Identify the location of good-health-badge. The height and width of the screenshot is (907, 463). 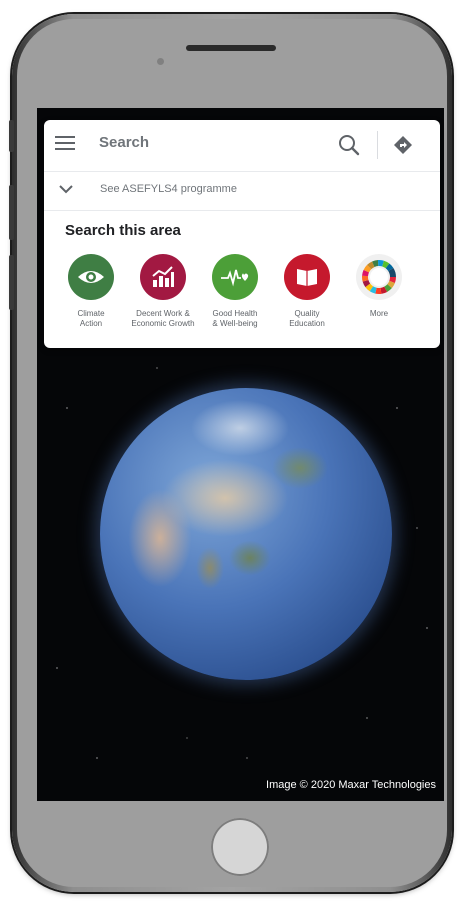
(235, 277).